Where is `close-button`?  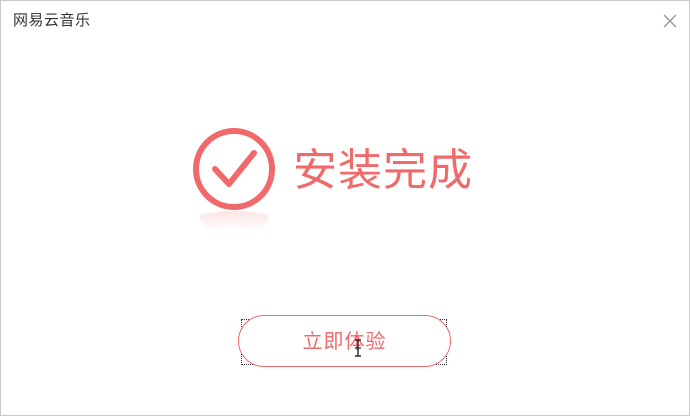
close-button is located at coordinates (670, 21).